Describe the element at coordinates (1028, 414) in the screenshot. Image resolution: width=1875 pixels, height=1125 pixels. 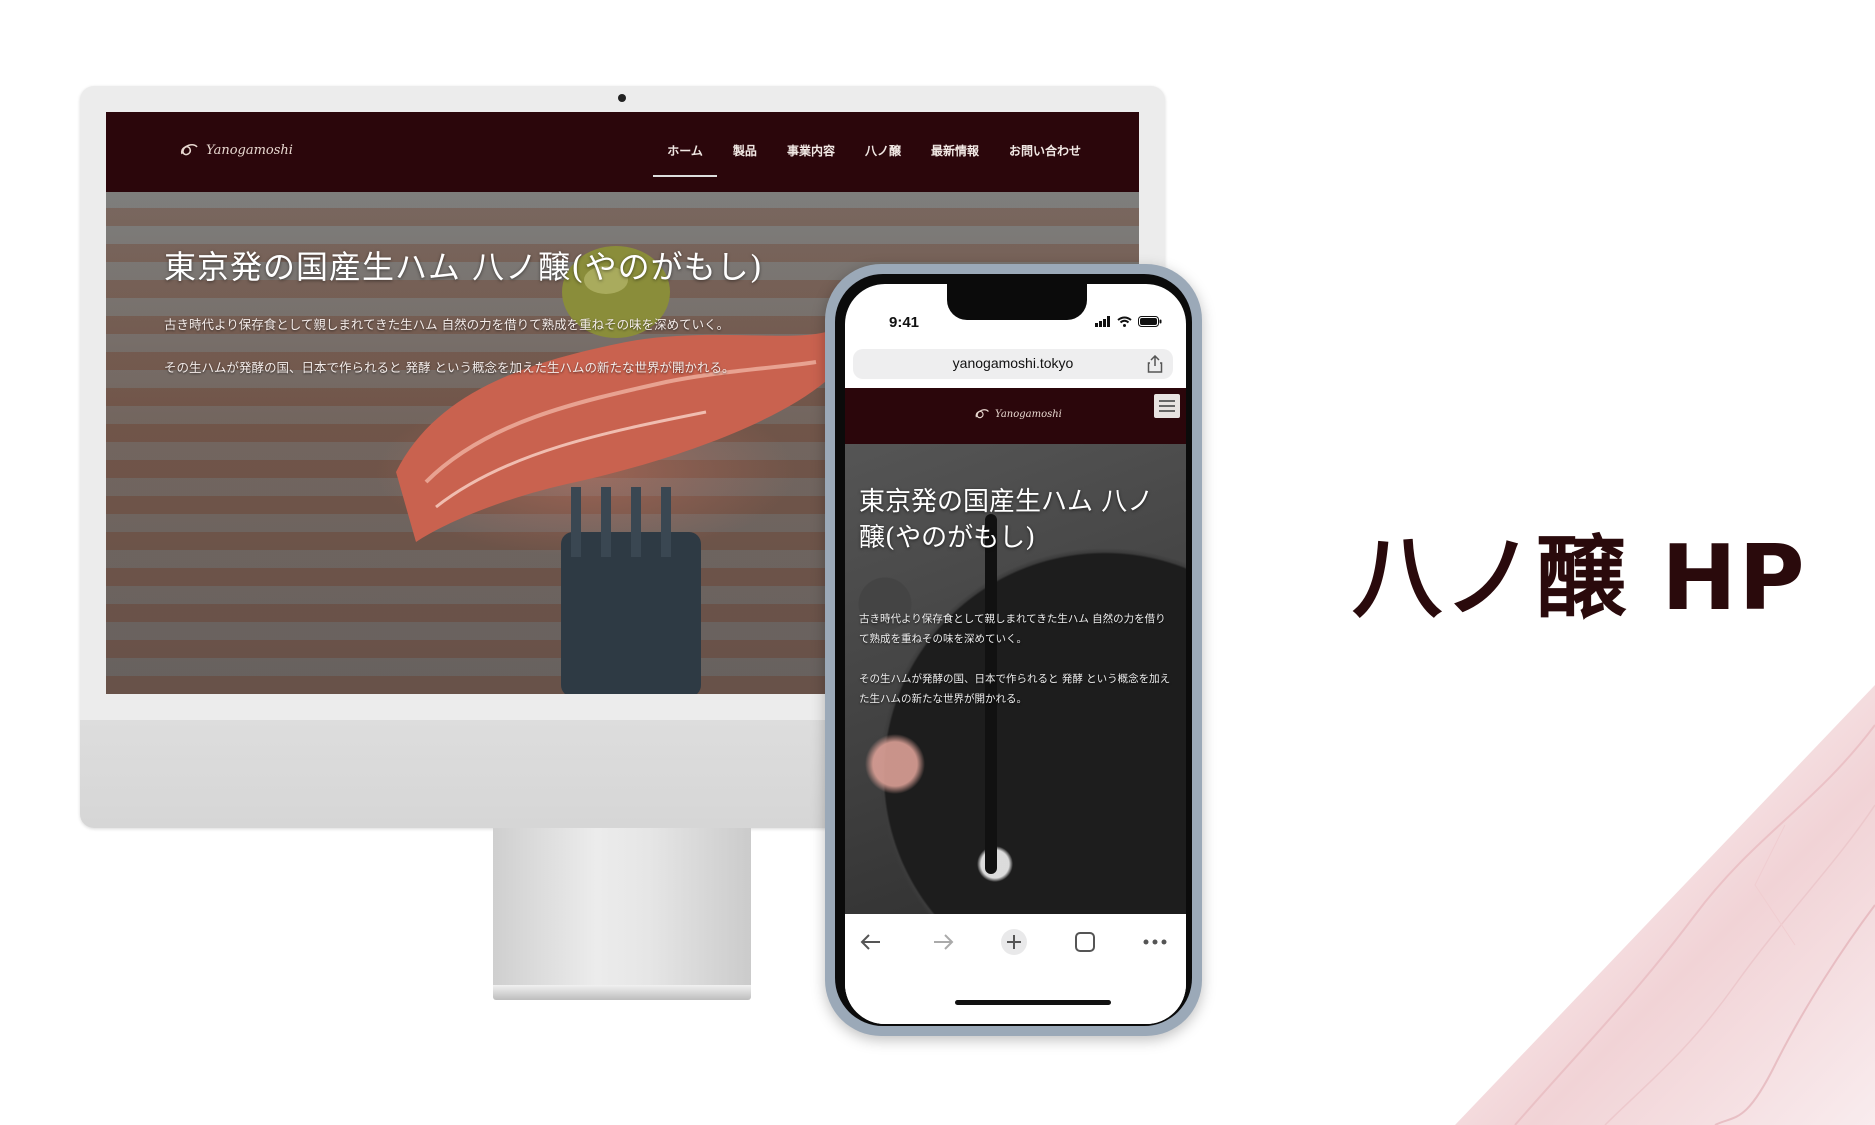
I see `mobile-logo-text: Yanogamoshi` at that location.